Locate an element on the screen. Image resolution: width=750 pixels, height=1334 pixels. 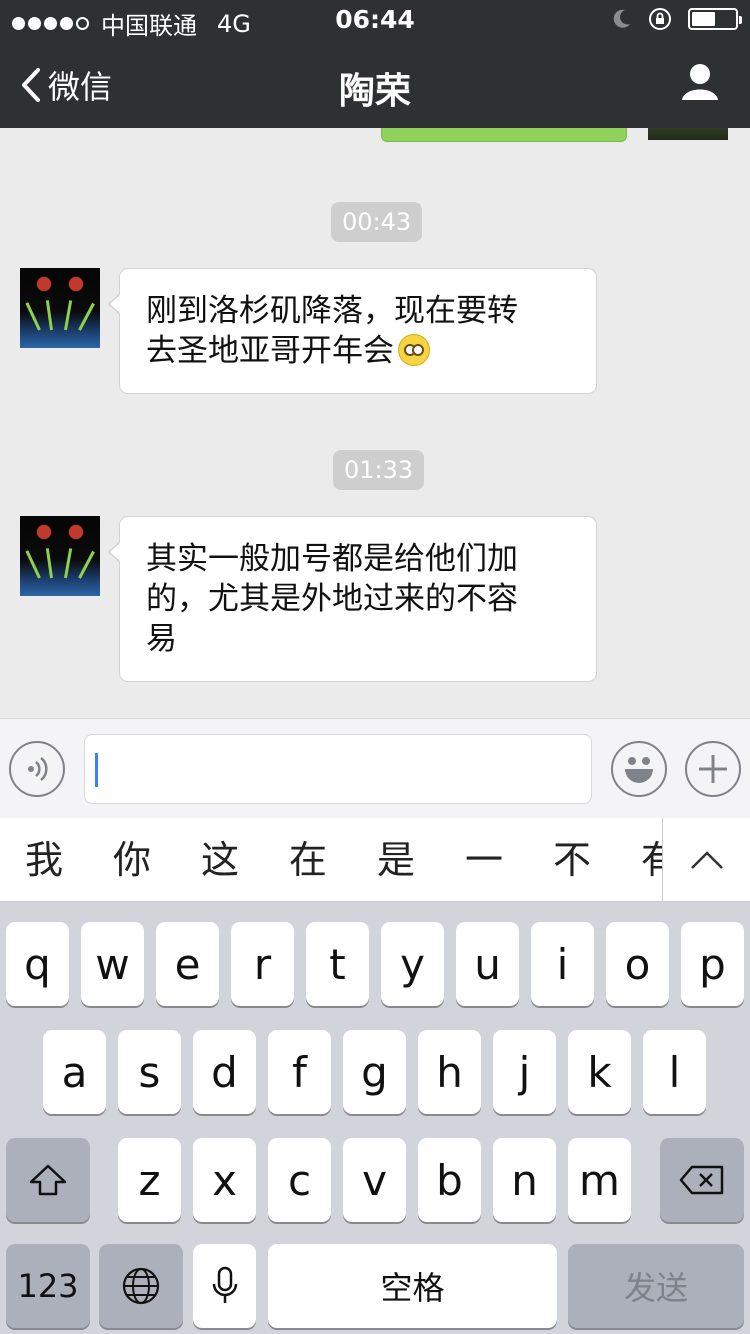
rotation-lock-icon is located at coordinates (660, 19).